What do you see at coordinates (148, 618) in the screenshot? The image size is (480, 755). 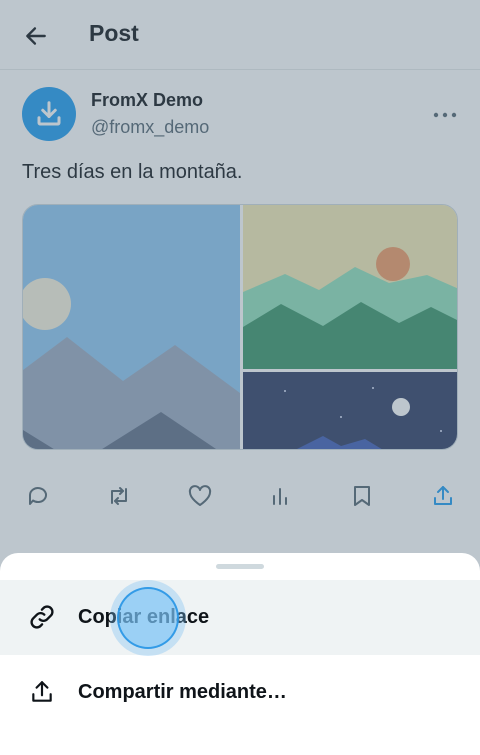 I see `touch-indicator` at bounding box center [148, 618].